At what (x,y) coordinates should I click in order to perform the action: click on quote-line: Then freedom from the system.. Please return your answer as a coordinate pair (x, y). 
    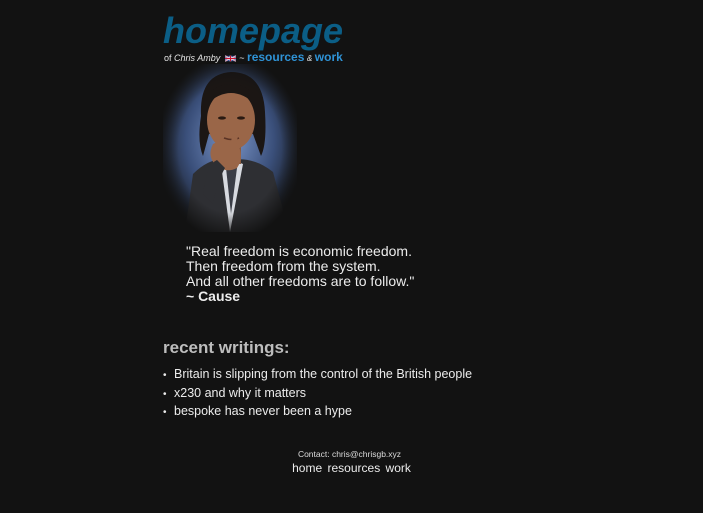
    Looking at the image, I should click on (283, 266).